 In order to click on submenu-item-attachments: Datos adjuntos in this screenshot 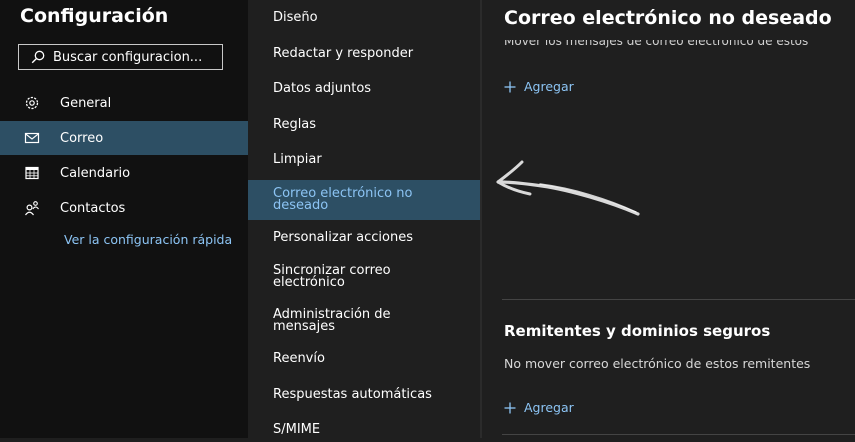, I will do `click(364, 89)`.